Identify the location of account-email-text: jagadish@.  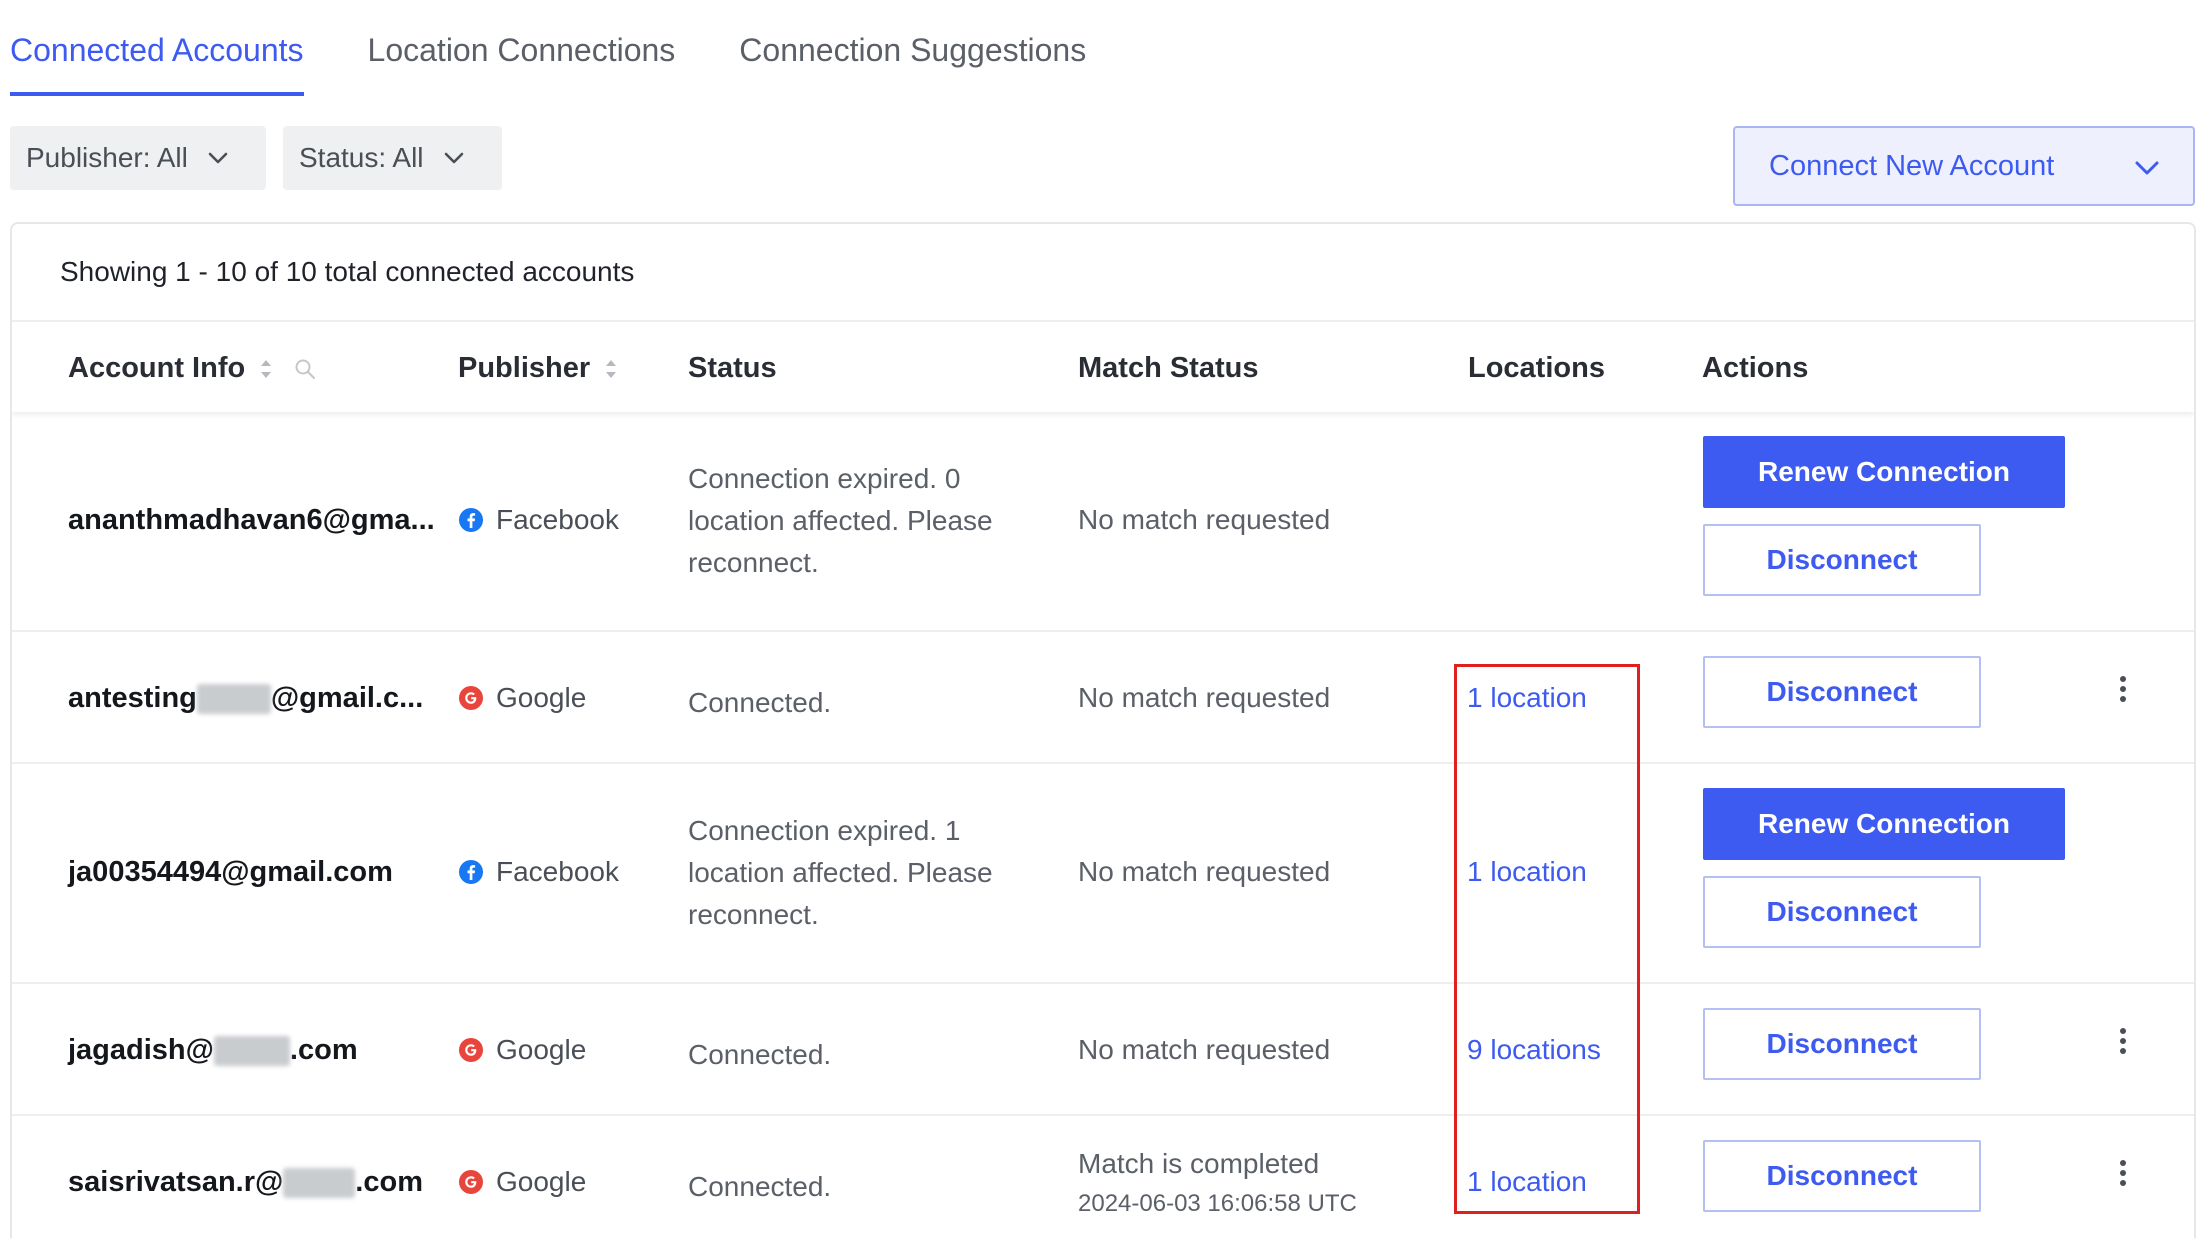
(141, 1050).